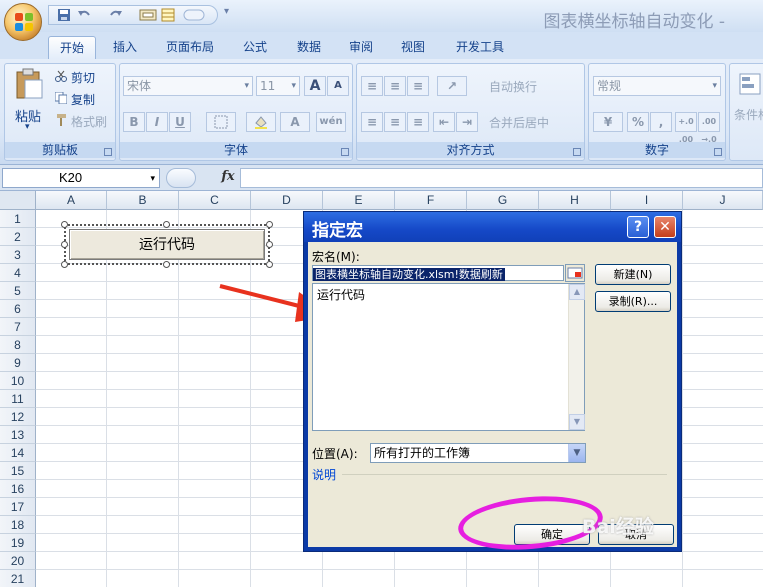 The image size is (763, 587). What do you see at coordinates (295, 122) in the screenshot?
I see `font-color-icon: A` at bounding box center [295, 122].